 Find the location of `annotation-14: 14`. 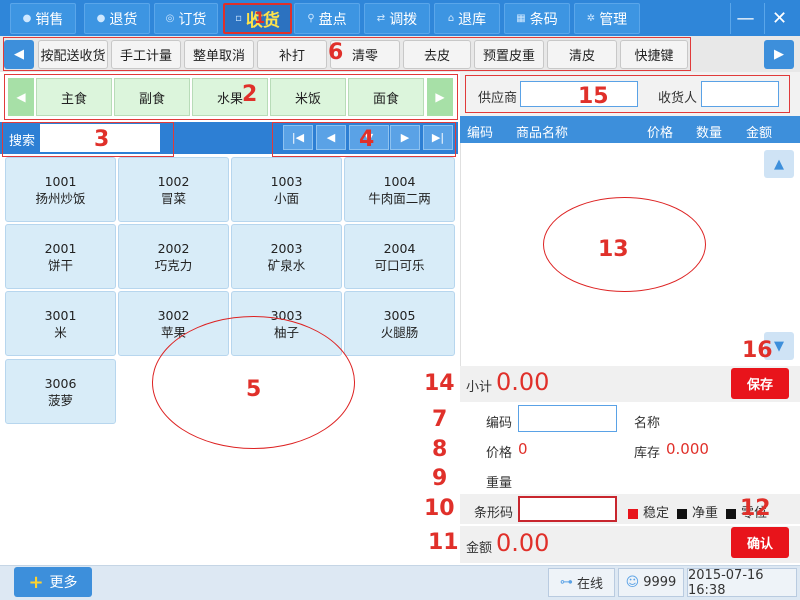

annotation-14: 14 is located at coordinates (439, 383).